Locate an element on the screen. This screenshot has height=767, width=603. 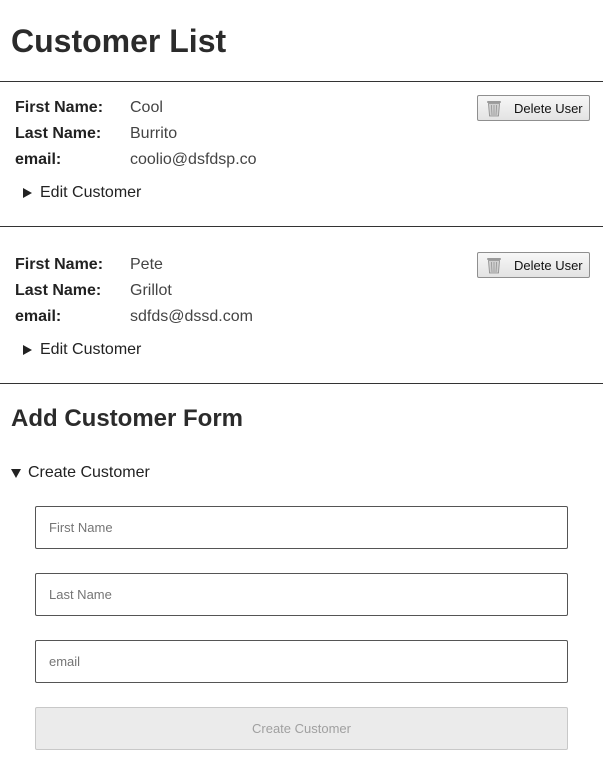
add-customer-form-title: Add Customer Form is located at coordinates (127, 418).